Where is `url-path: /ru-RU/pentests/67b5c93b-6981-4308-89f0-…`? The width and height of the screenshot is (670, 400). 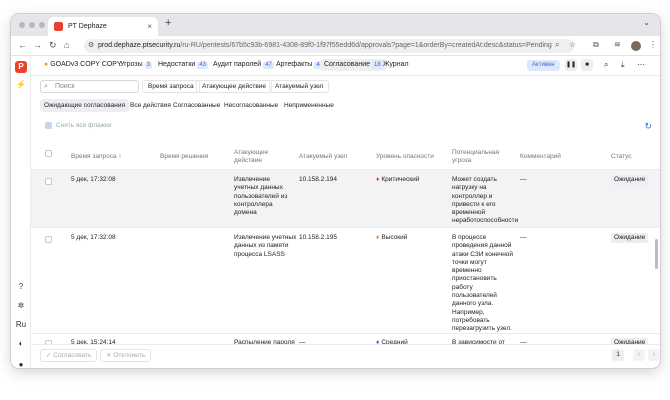
url-path: /ru-RU/pentests/67b5c93b-6981-4308-89f0-… is located at coordinates (366, 45).